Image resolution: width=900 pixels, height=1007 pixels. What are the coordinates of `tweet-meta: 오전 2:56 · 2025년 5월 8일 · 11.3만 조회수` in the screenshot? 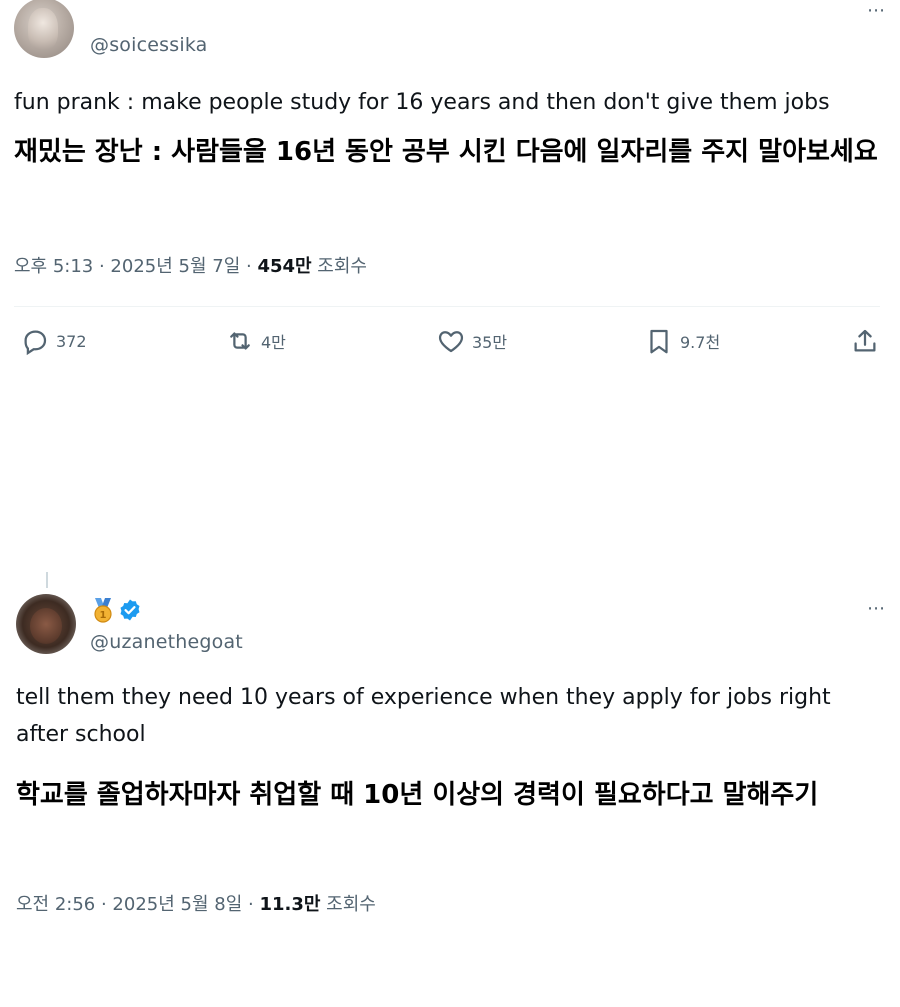 It's located at (196, 903).